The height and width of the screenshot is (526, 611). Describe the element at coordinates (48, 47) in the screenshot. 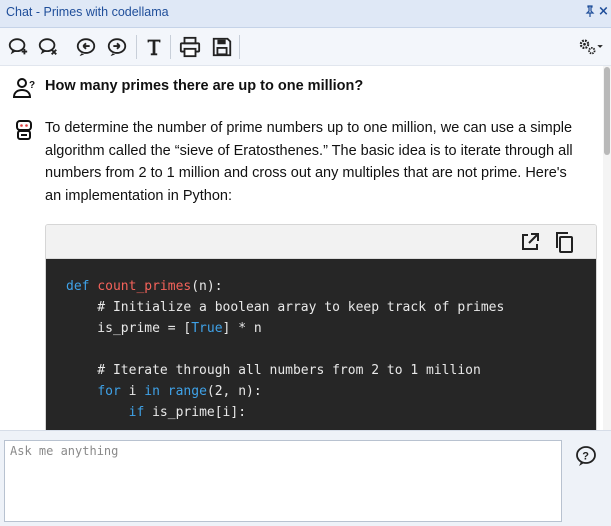

I see `clear-chat-icon` at that location.